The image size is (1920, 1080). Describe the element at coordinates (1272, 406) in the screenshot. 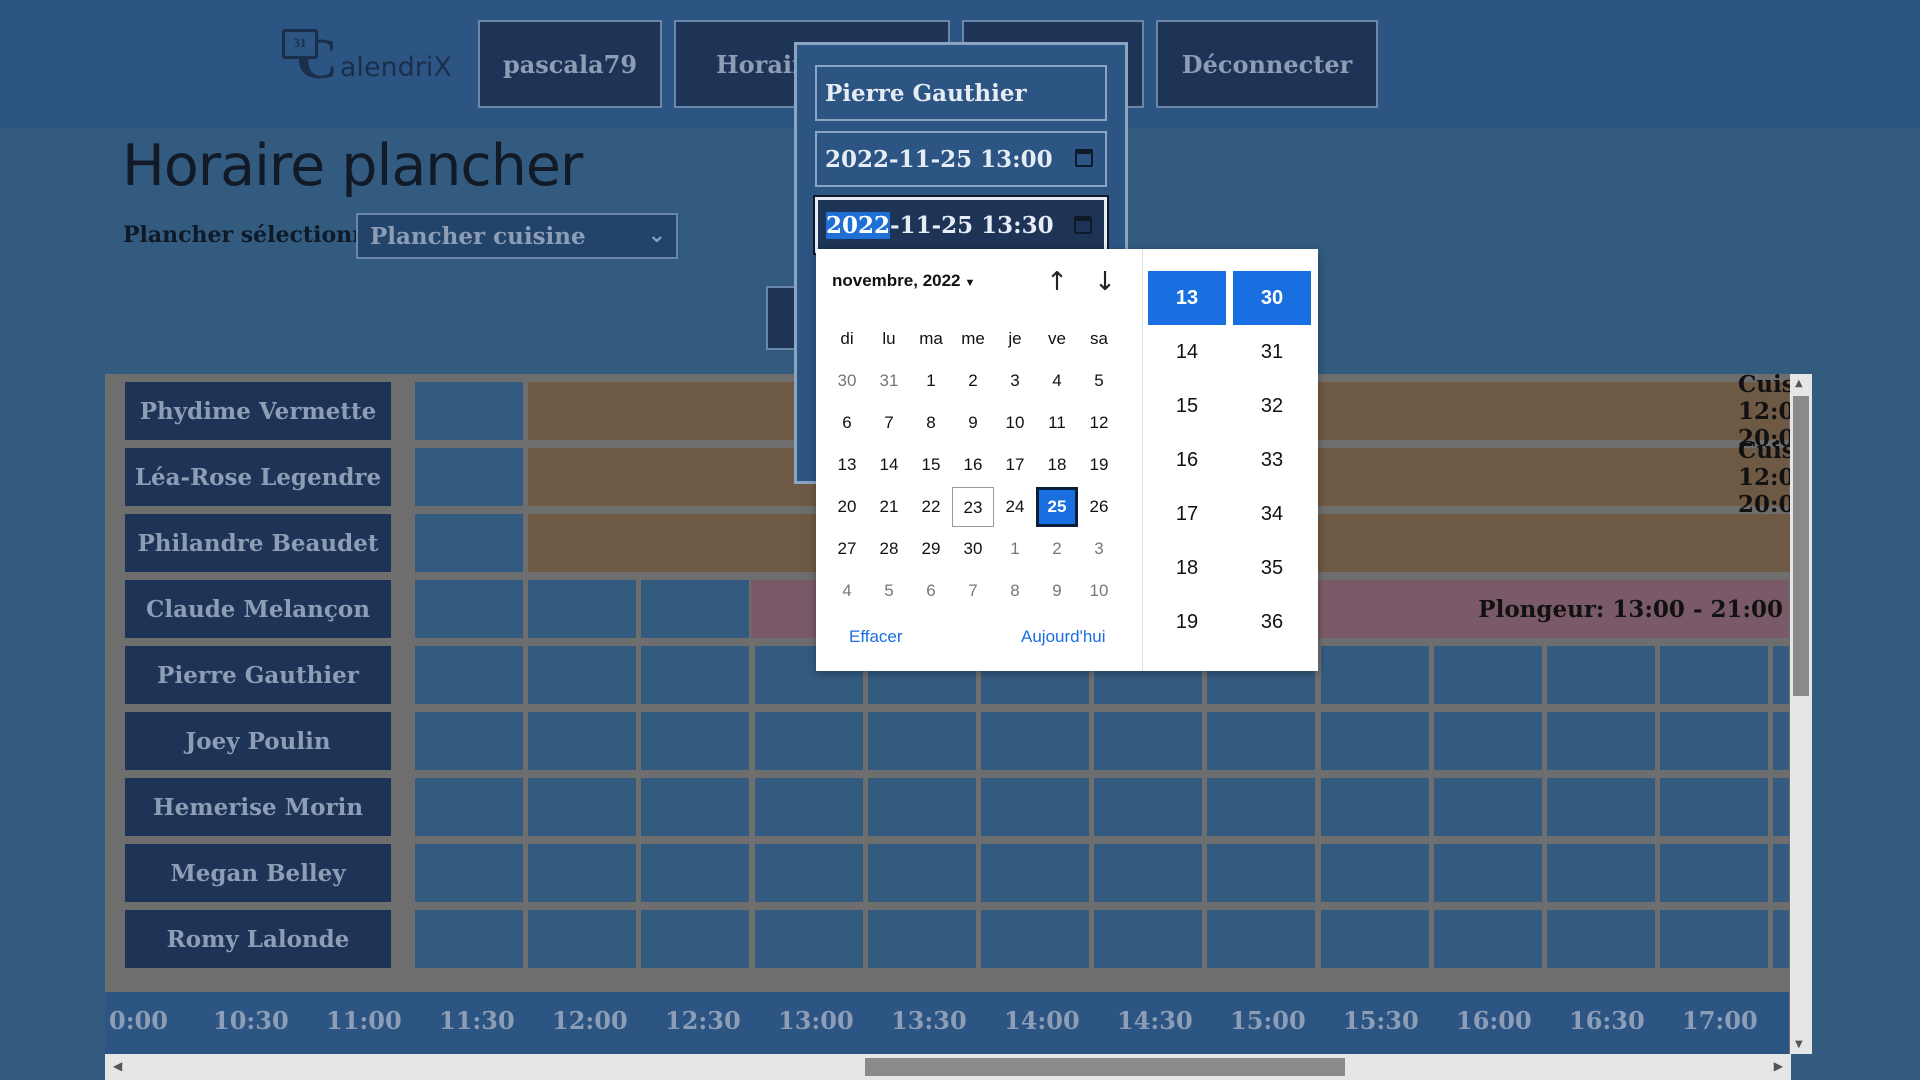

I see `minute-option: 32` at that location.